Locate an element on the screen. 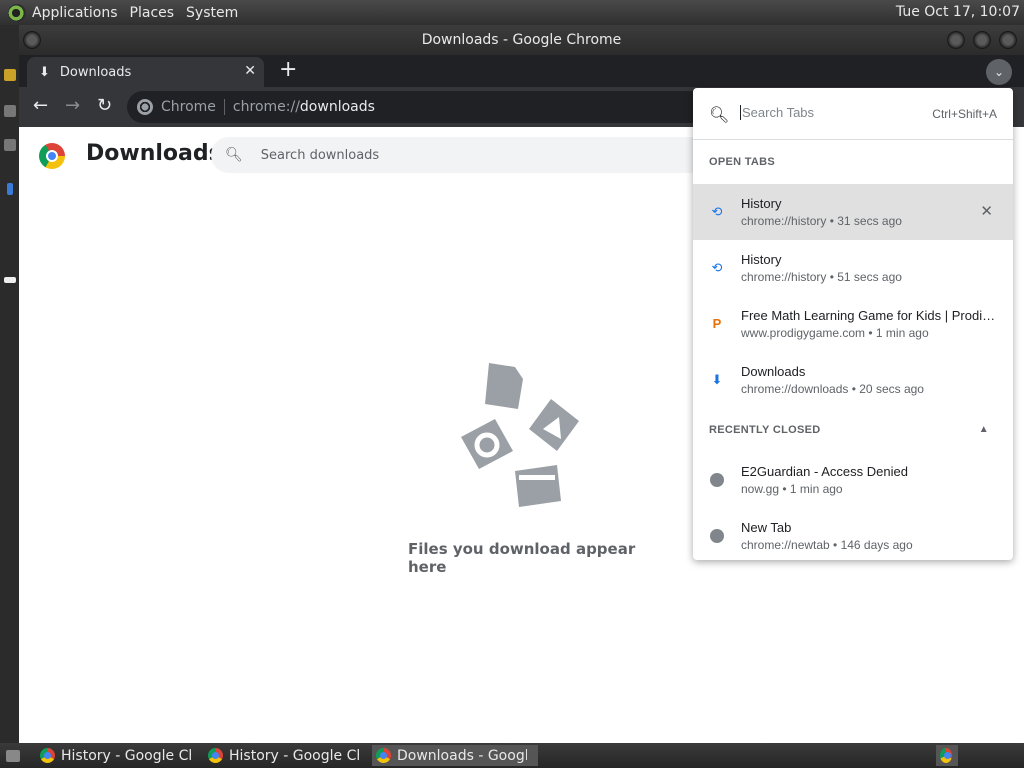 This screenshot has width=1024, height=768. reload-button: ↻ is located at coordinates (104, 105).